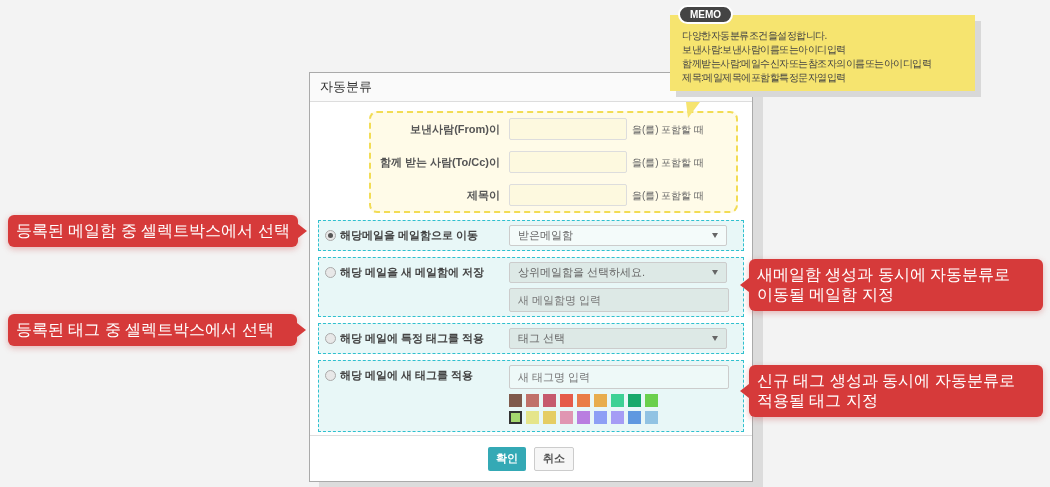  Describe the element at coordinates (412, 339) in the screenshot. I see `option-label: 해당 메일에 특정 태그를 적용` at that location.